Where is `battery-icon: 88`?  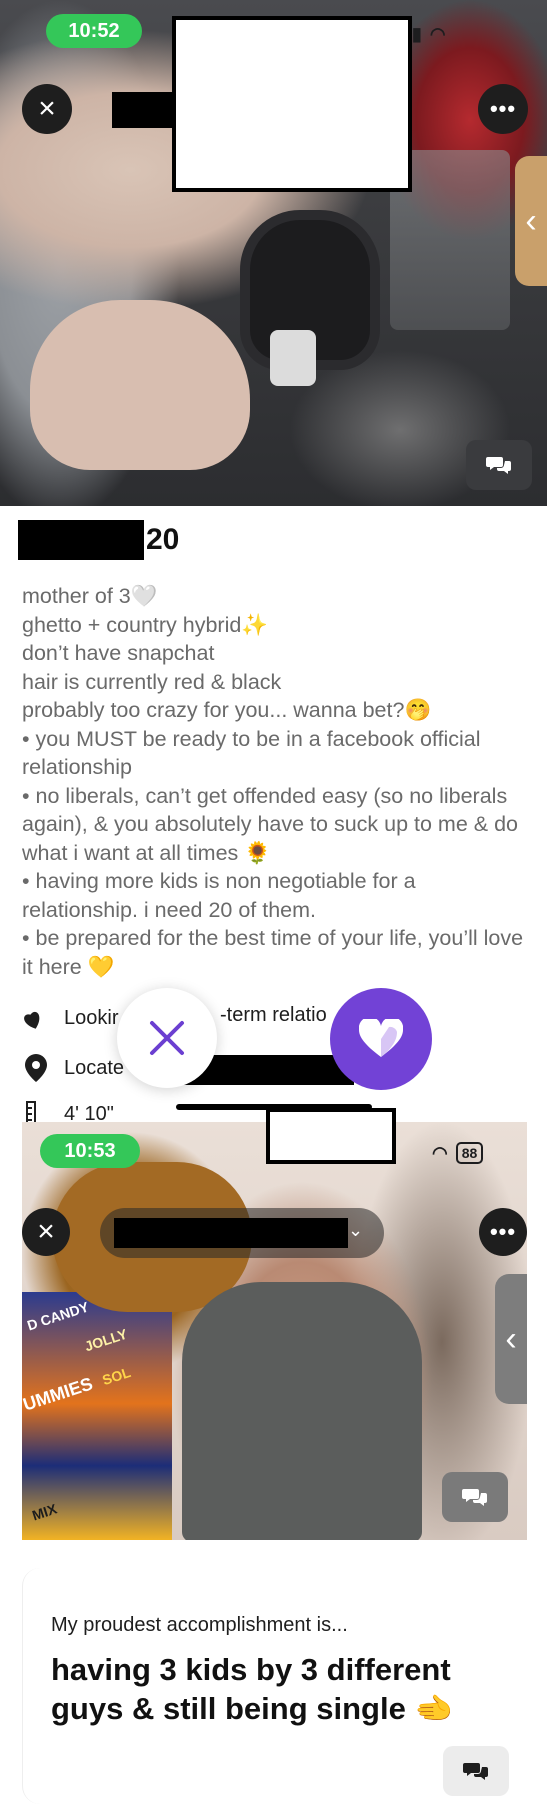
battery-icon: 88 is located at coordinates (469, 1153).